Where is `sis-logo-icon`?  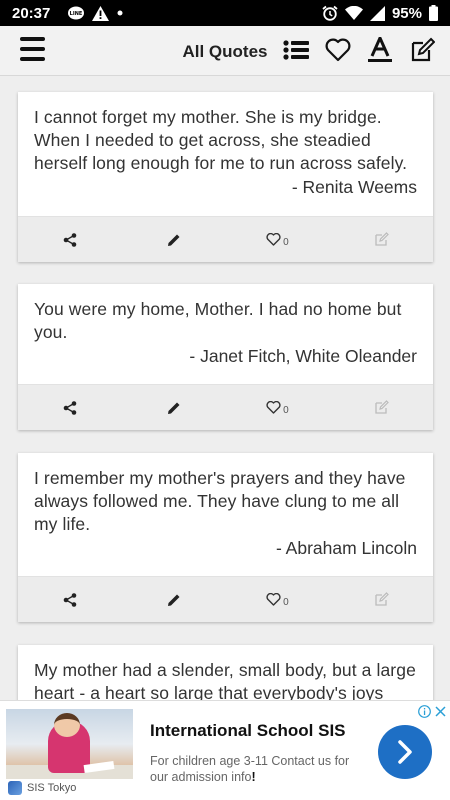
sis-logo-icon is located at coordinates (15, 788).